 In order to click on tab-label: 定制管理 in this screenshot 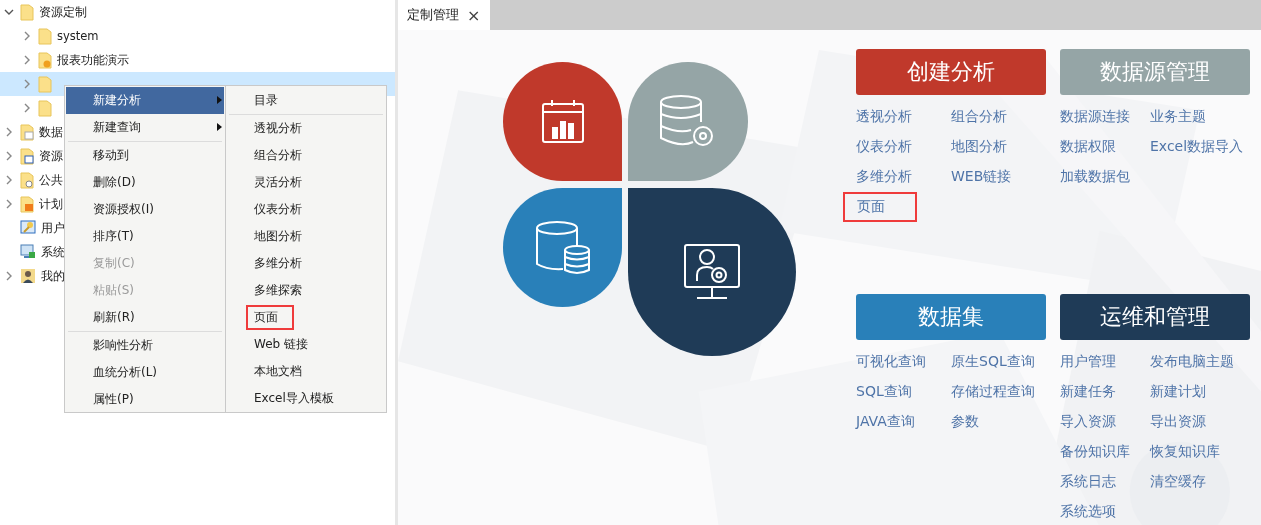, I will do `click(433, 15)`.